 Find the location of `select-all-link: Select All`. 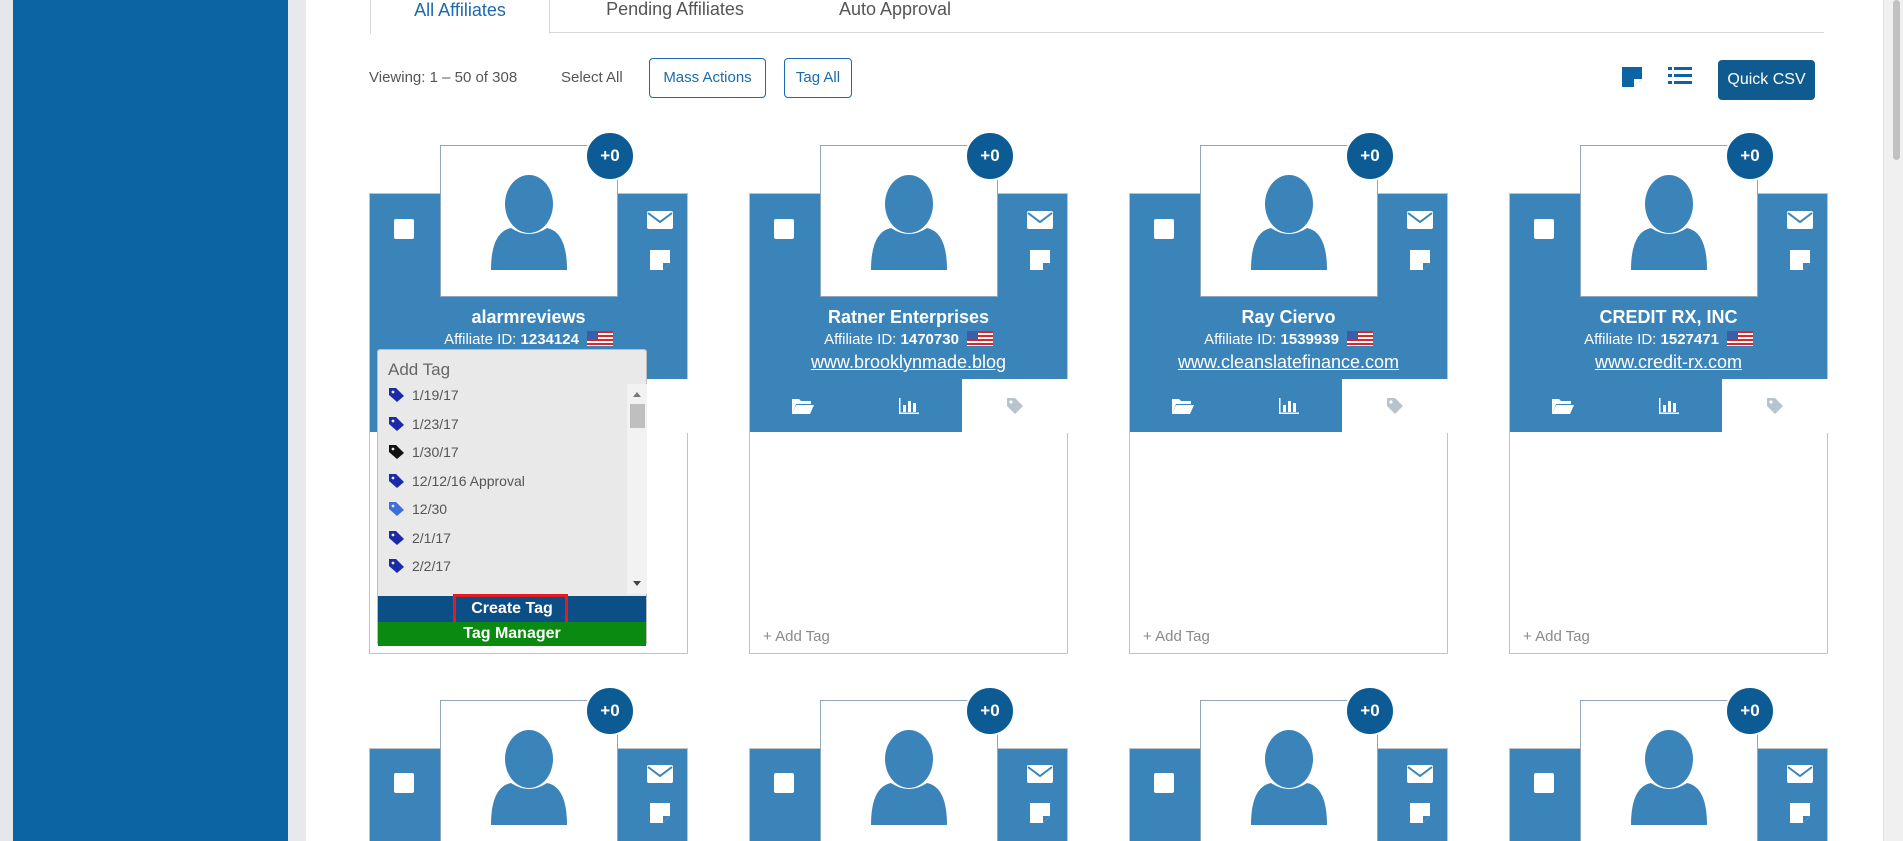

select-all-link: Select All is located at coordinates (592, 77).